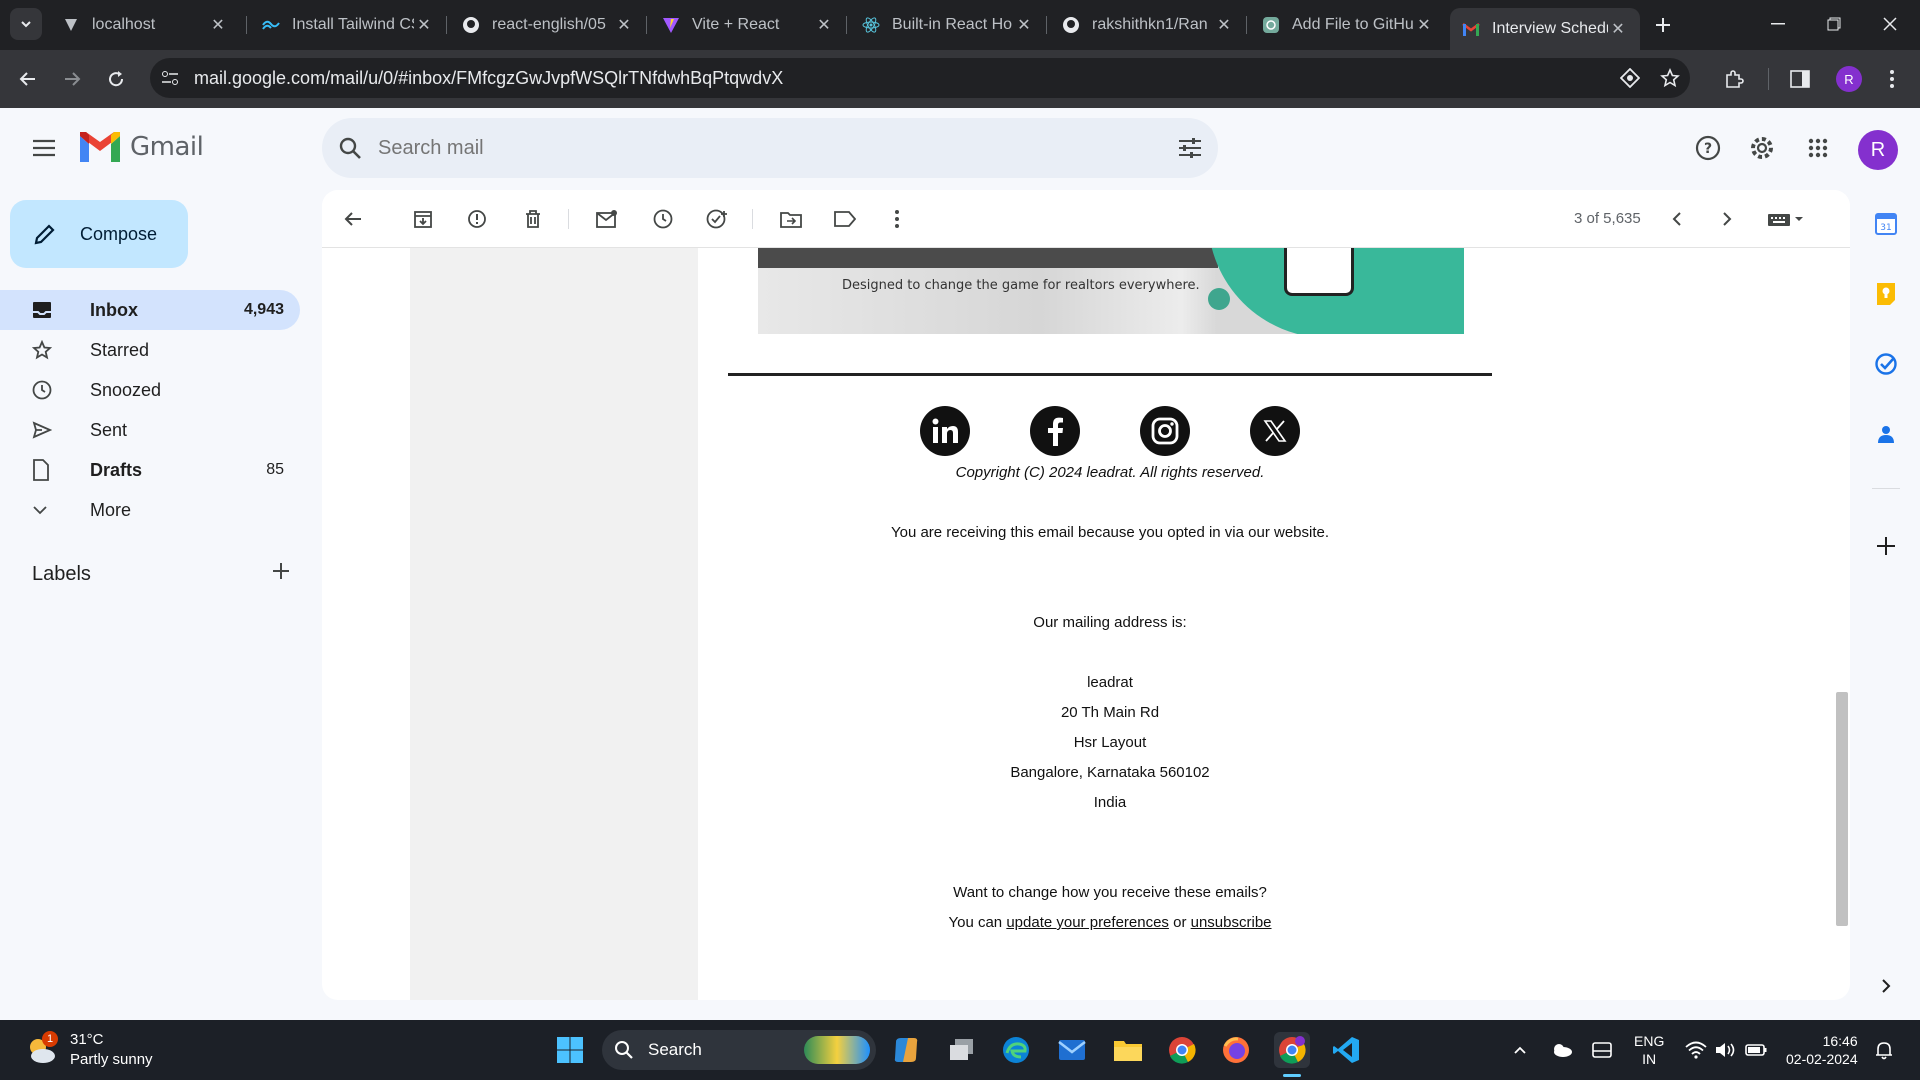 This screenshot has width=1920, height=1080. What do you see at coordinates (1886, 986) in the screenshot?
I see `show-side-panel-icon` at bounding box center [1886, 986].